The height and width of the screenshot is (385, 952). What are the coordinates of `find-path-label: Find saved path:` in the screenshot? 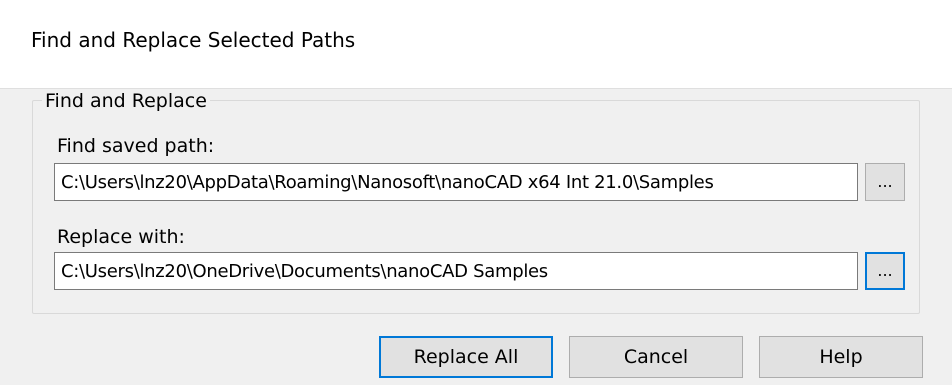 It's located at (136, 146).